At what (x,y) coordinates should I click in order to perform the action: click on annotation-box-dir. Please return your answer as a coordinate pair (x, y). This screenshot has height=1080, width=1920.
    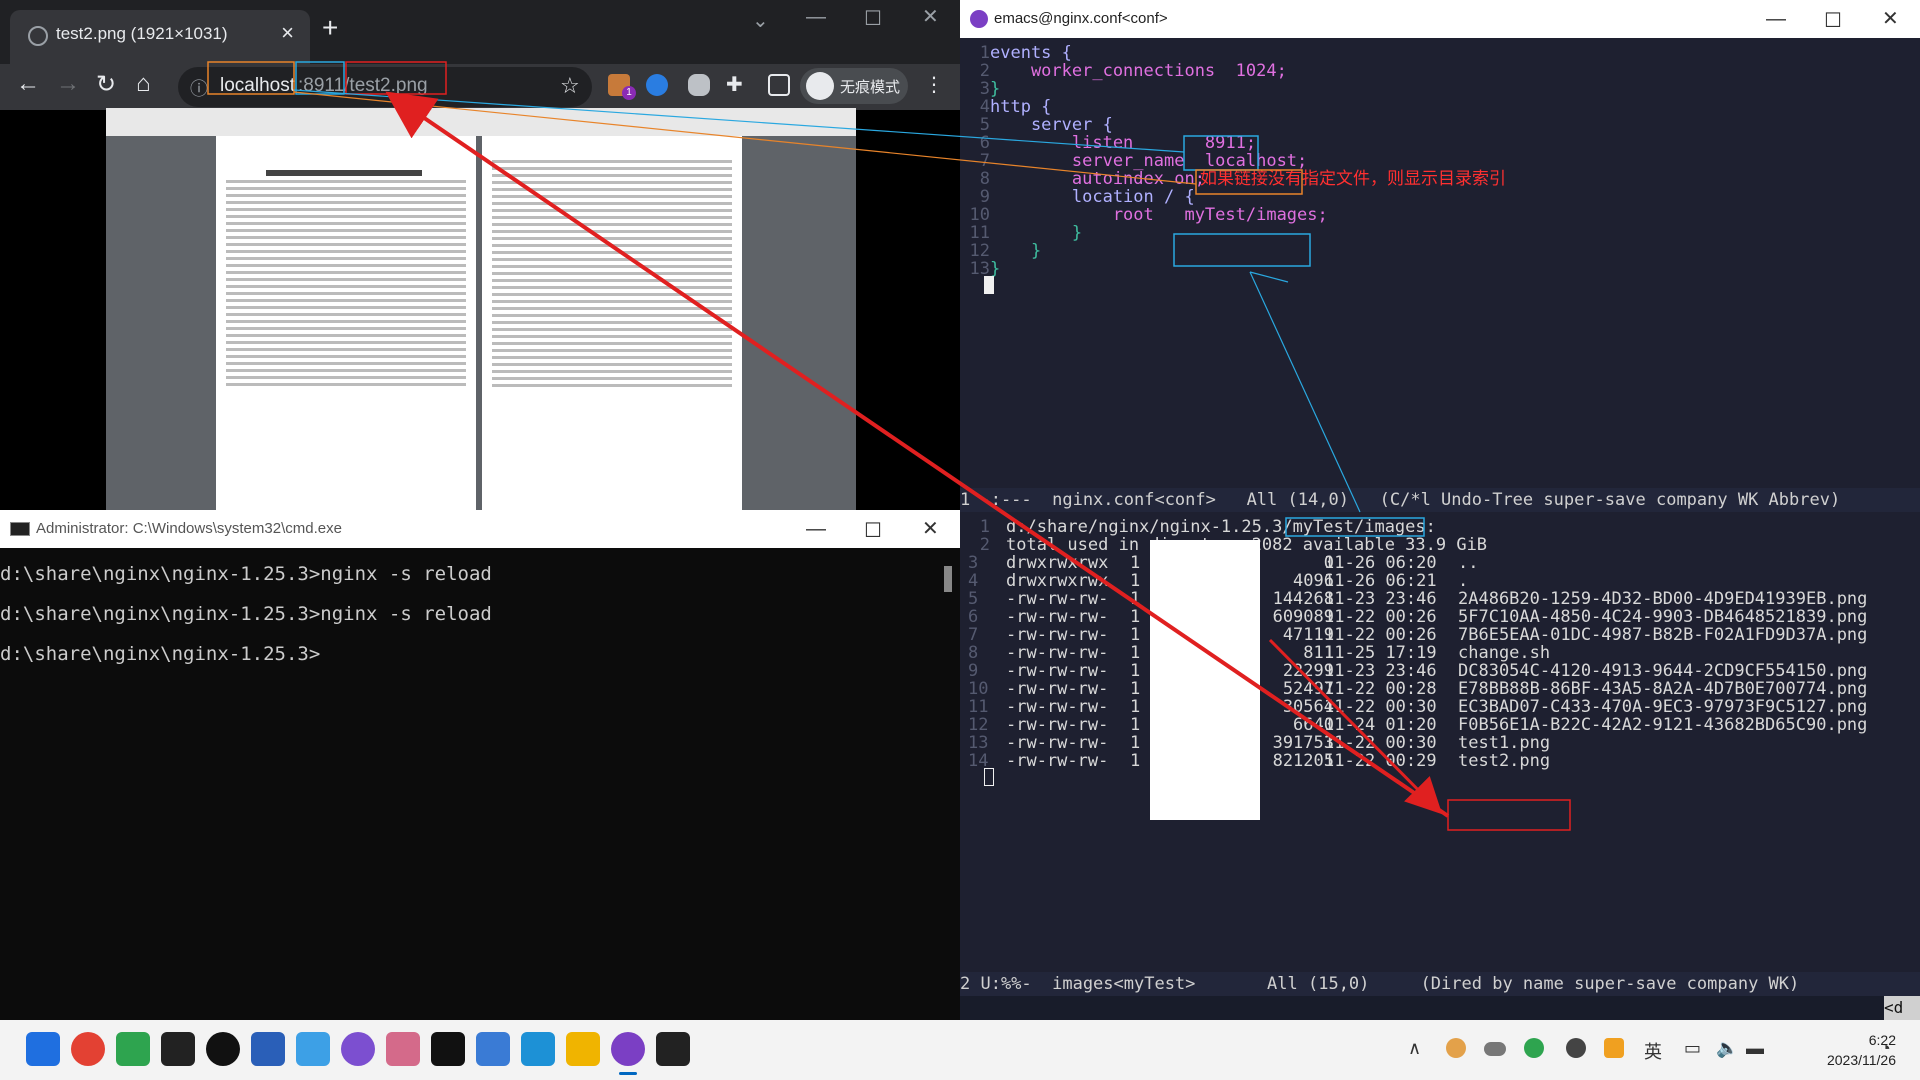
    Looking at the image, I should click on (1355, 527).